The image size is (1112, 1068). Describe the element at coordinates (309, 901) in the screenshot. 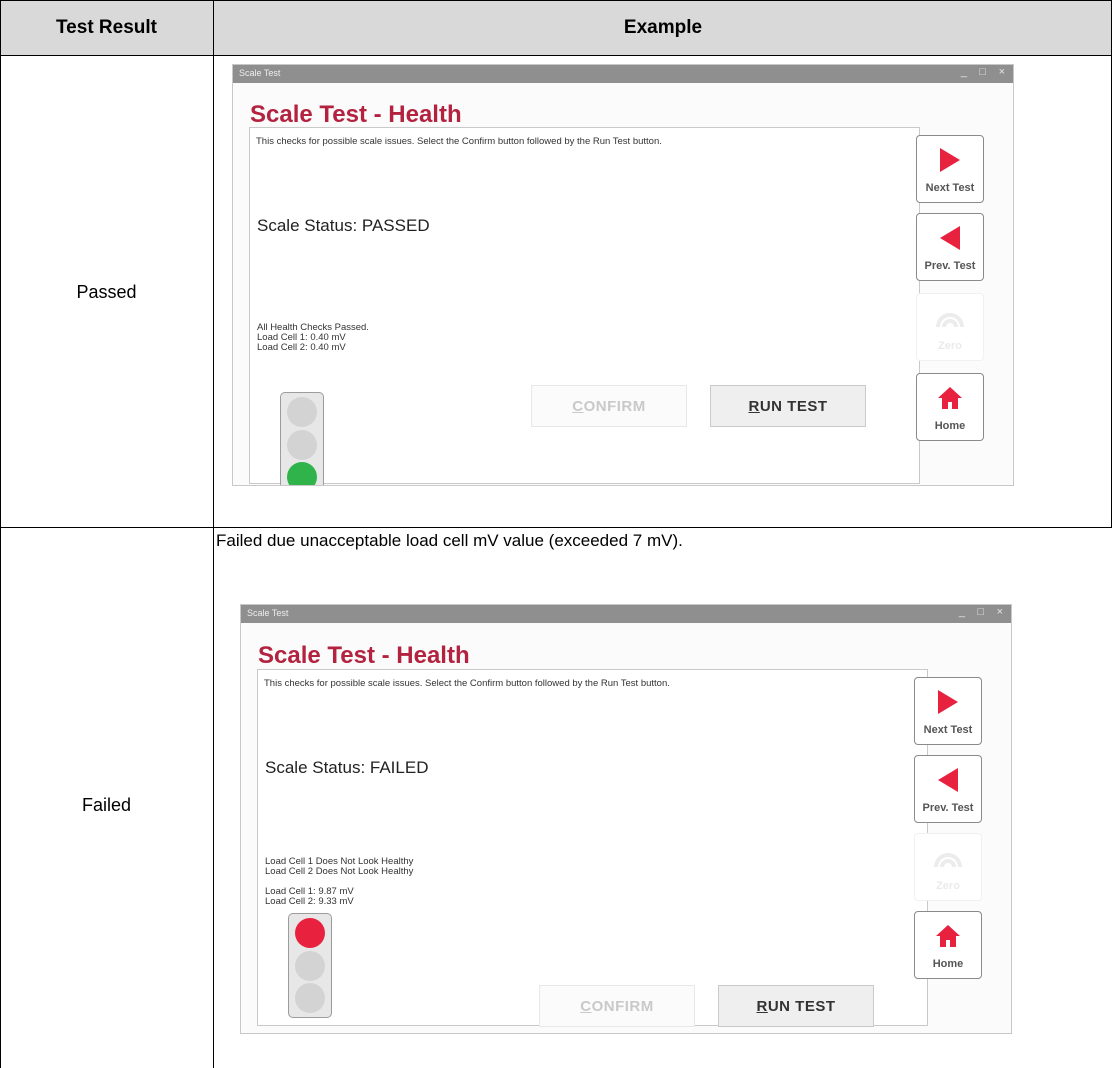

I see `detail-line: Load Cell 2: 9.33 mV` at that location.